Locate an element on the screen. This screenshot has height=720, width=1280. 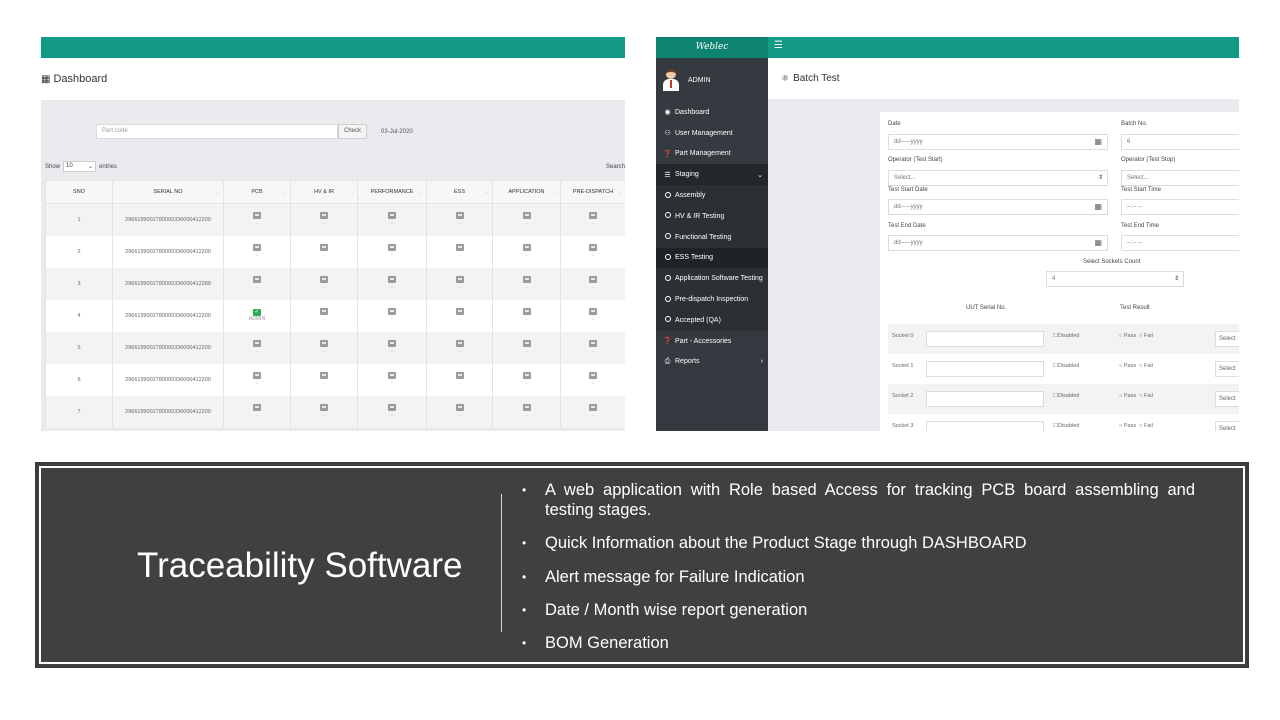
part-code-input: Part code is located at coordinates (217, 131).